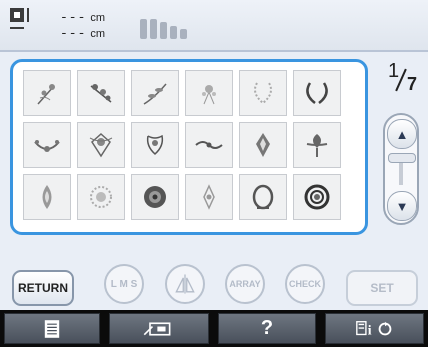  What do you see at coordinates (83, 17) in the screenshot?
I see `pattern-width-readout: --- cm` at bounding box center [83, 17].